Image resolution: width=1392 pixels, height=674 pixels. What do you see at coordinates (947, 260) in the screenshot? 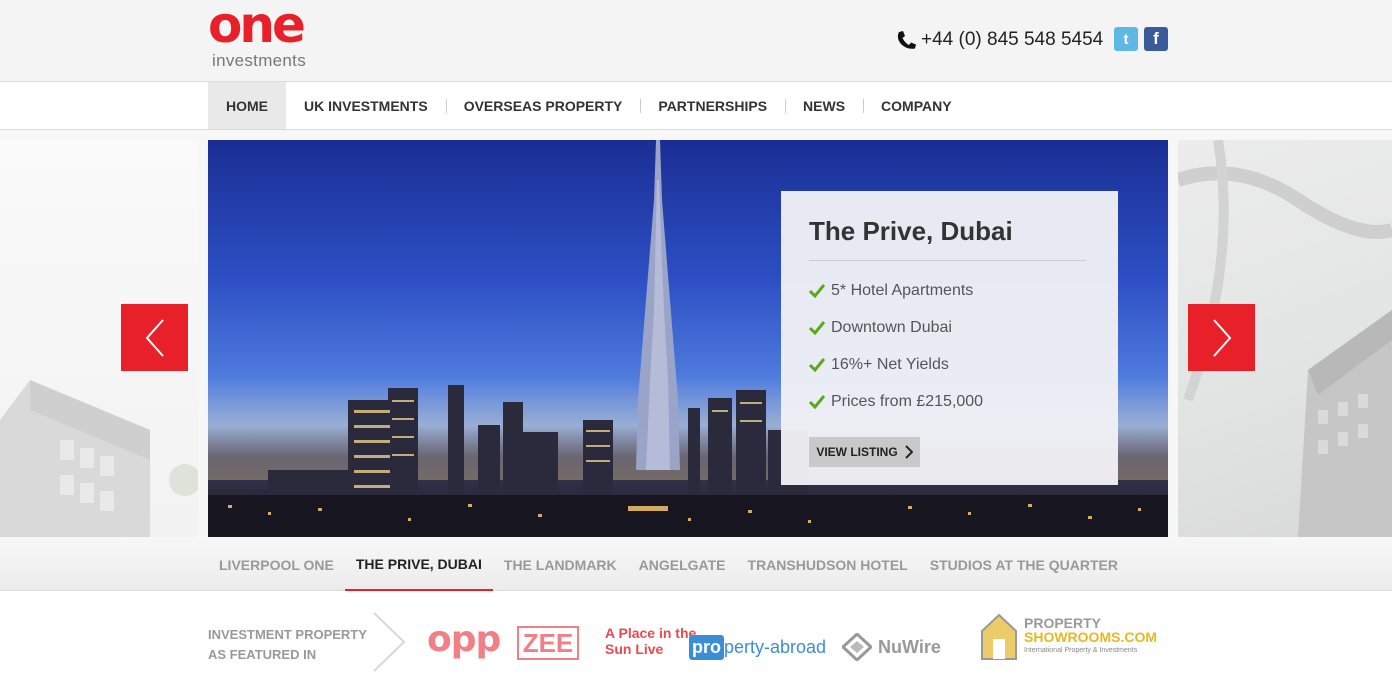
I see `title-divider` at bounding box center [947, 260].